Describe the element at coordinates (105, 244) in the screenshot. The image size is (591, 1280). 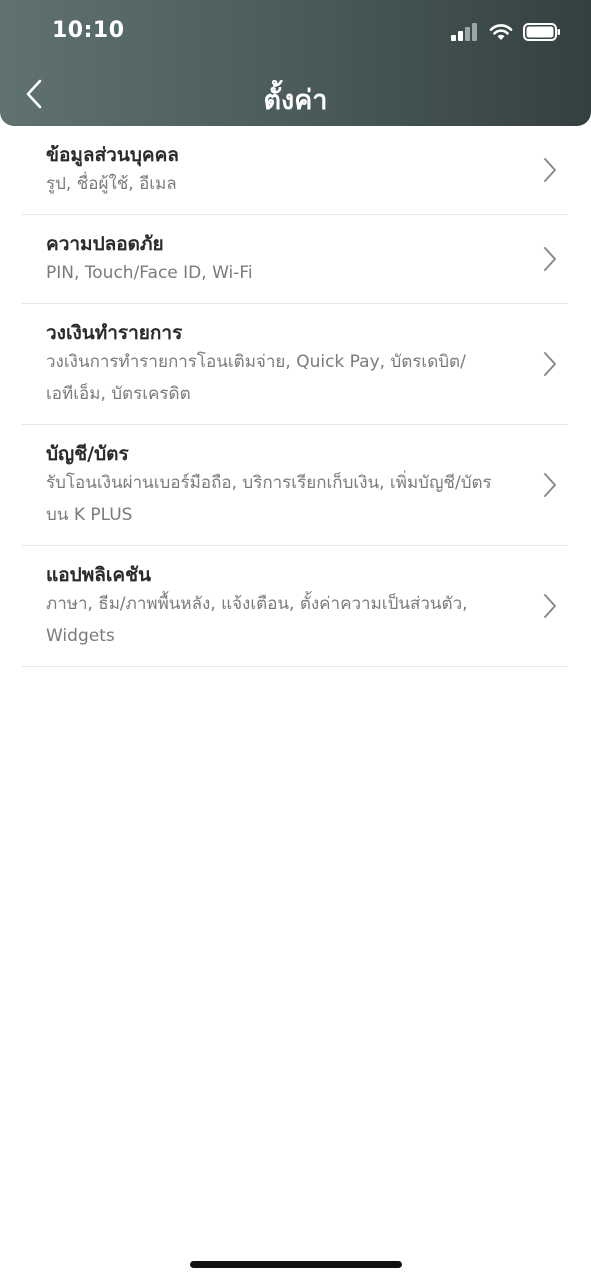
I see `item-title: ความปลอดภัย` at that location.